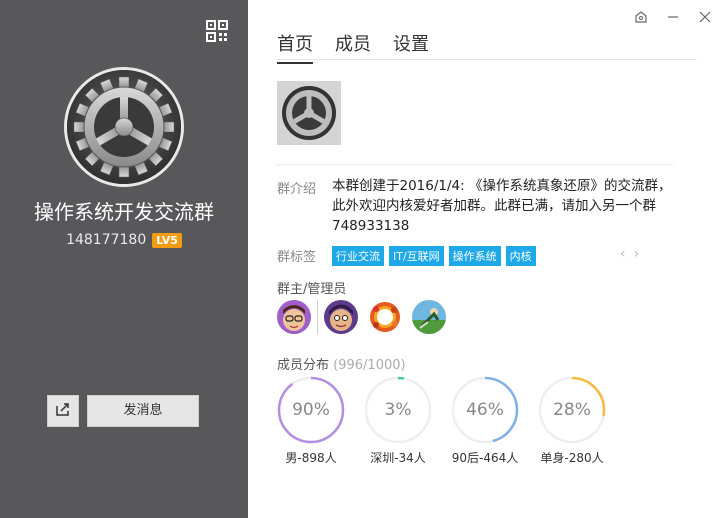 Image resolution: width=722 pixels, height=518 pixels. What do you see at coordinates (487, 59) in the screenshot?
I see `tab-underline-divider` at bounding box center [487, 59].